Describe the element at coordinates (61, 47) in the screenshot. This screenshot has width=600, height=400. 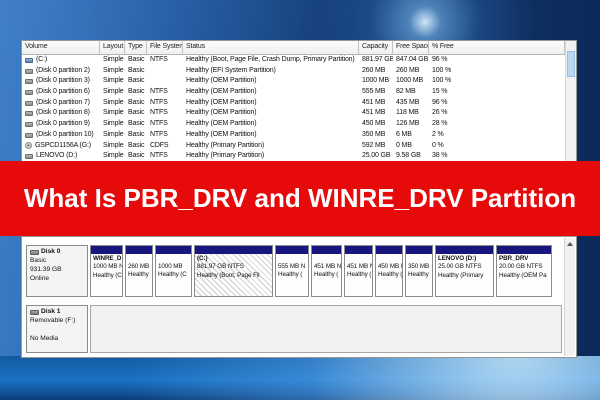
I see `column-header: Volume` at that location.